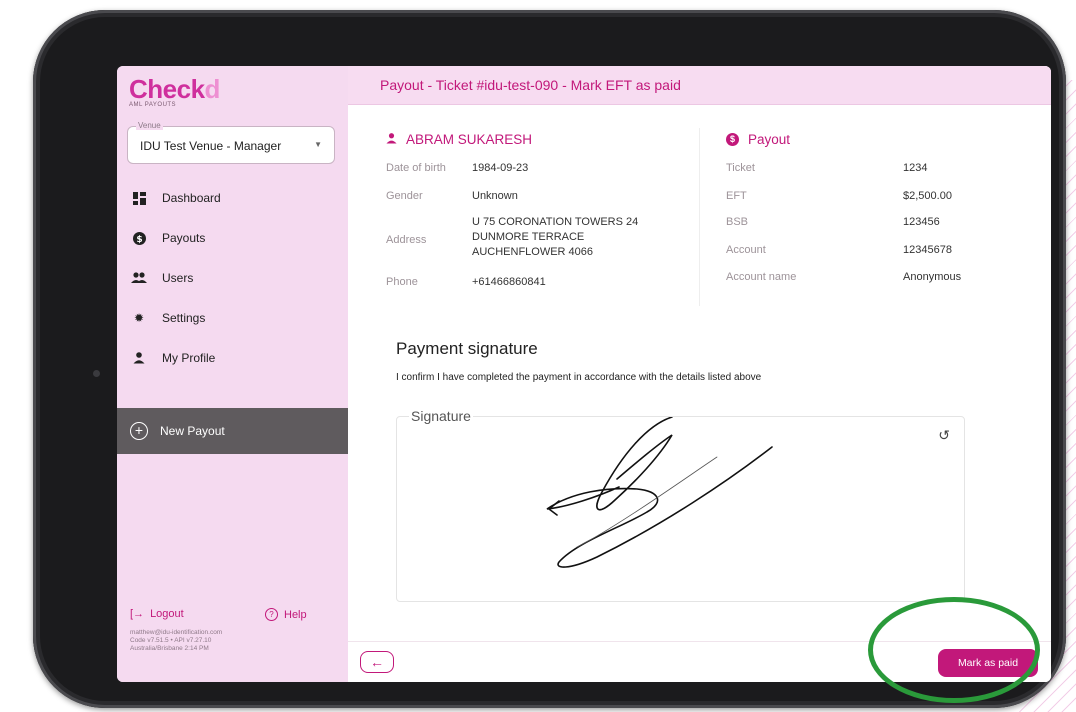  I want to click on person-name-text: ABRAM SUKARESH, so click(469, 139).